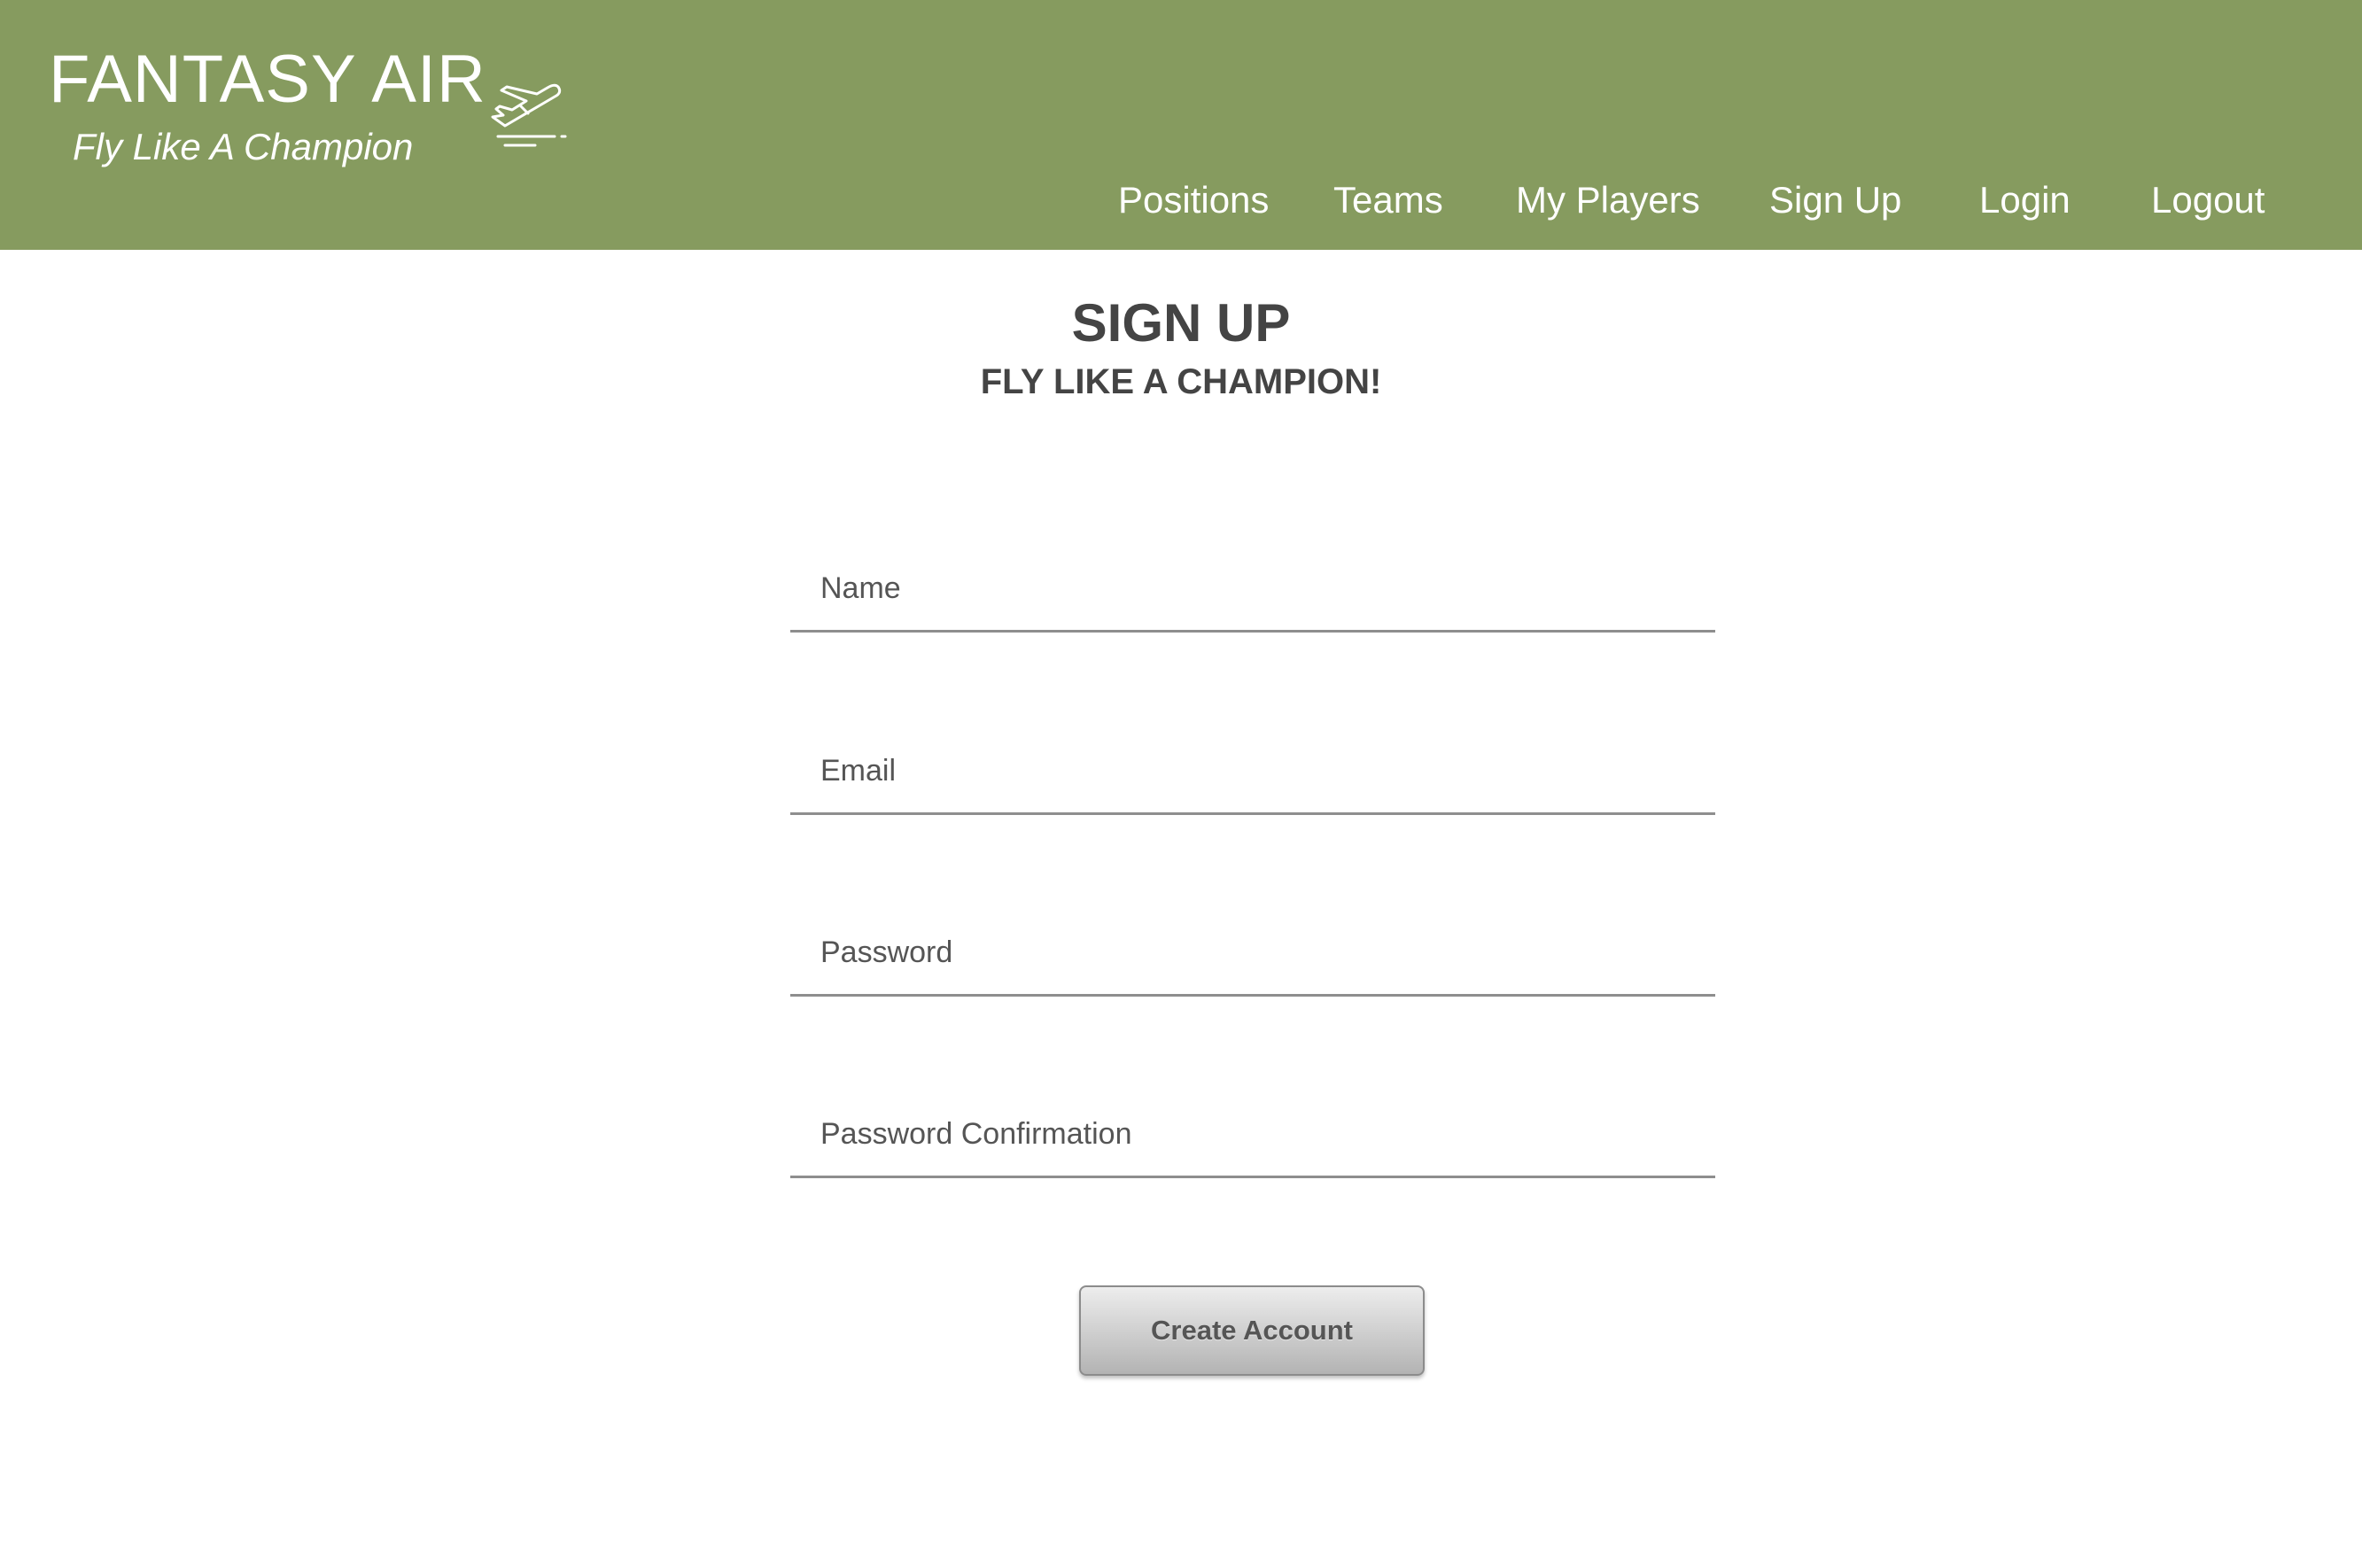 This screenshot has height=1568, width=2362. What do you see at coordinates (529, 115) in the screenshot?
I see `plane-takeoff-icon` at bounding box center [529, 115].